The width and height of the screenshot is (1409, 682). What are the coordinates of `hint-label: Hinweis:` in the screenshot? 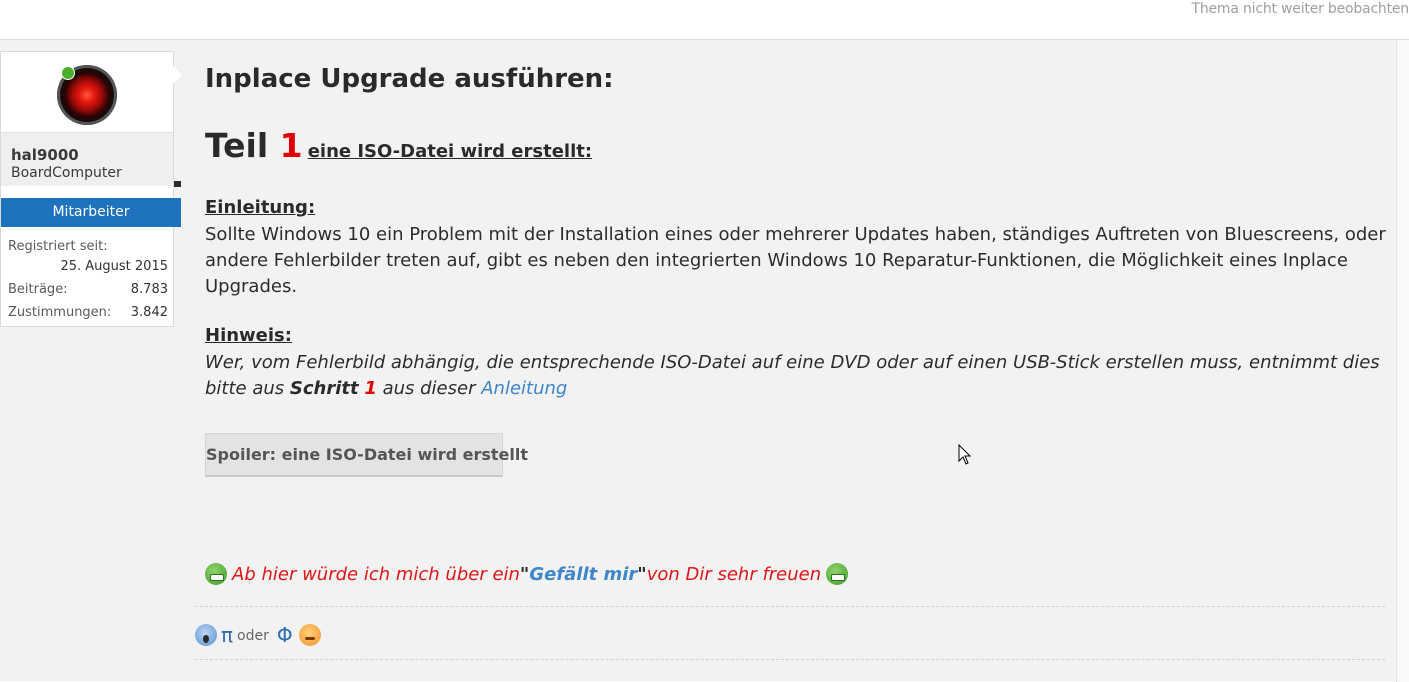 It's located at (248, 335).